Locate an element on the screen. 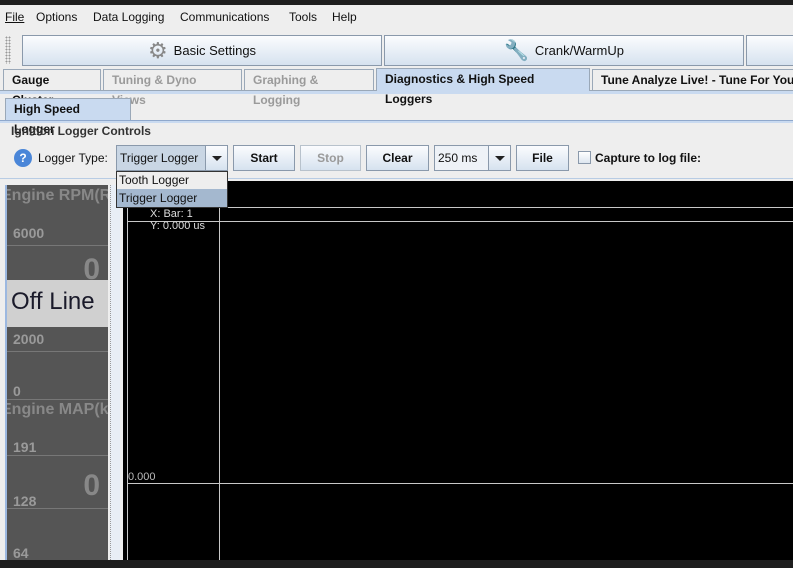 Image resolution: width=793 pixels, height=568 pixels. map-tick: 191 is located at coordinates (25, 447).